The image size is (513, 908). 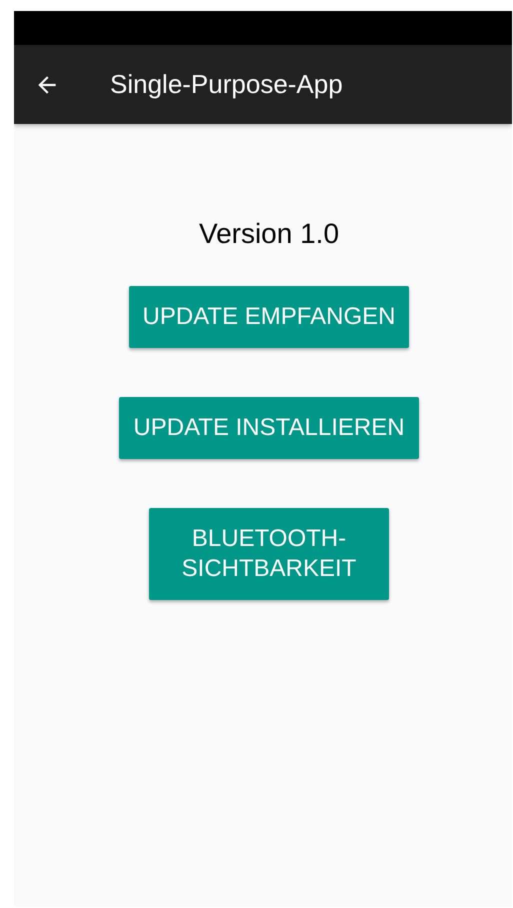 I want to click on action-button: BLUETOOTH-SICHTBARKEIT, so click(x=269, y=554).